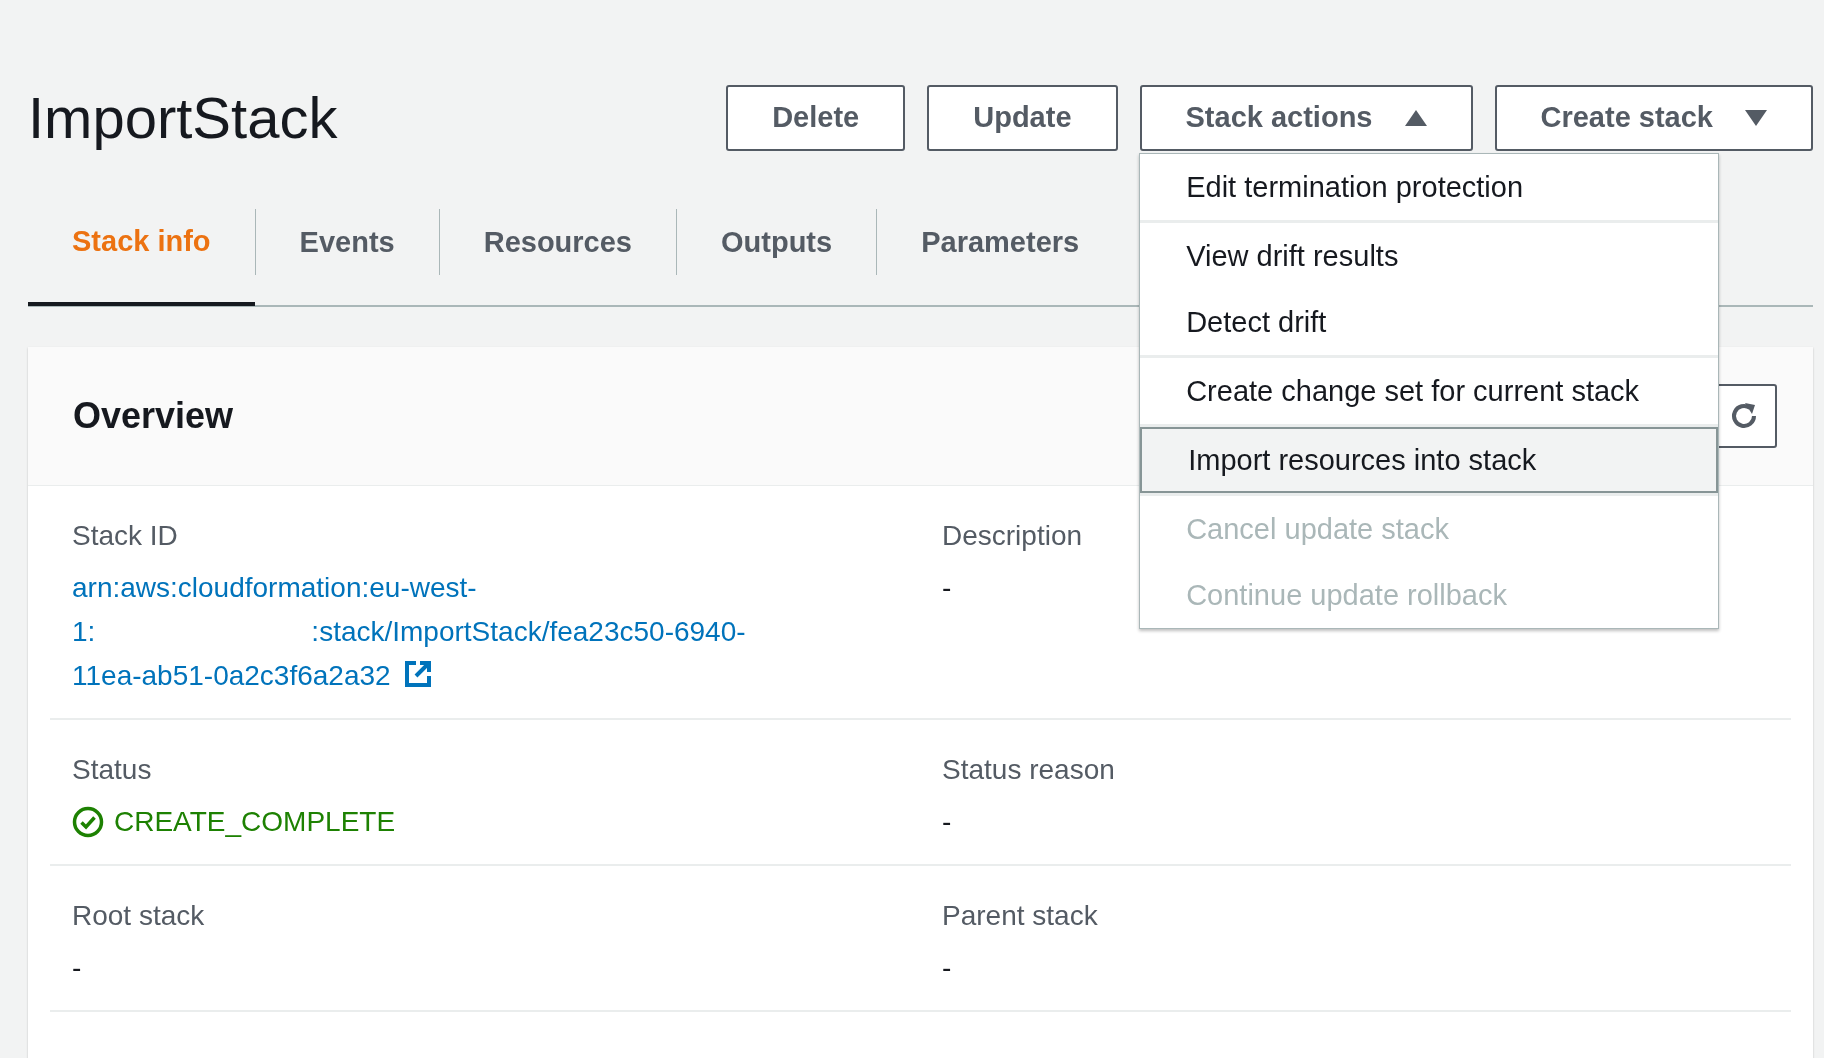 The height and width of the screenshot is (1058, 1824). Describe the element at coordinates (347, 242) in the screenshot. I see `tab: Events` at that location.